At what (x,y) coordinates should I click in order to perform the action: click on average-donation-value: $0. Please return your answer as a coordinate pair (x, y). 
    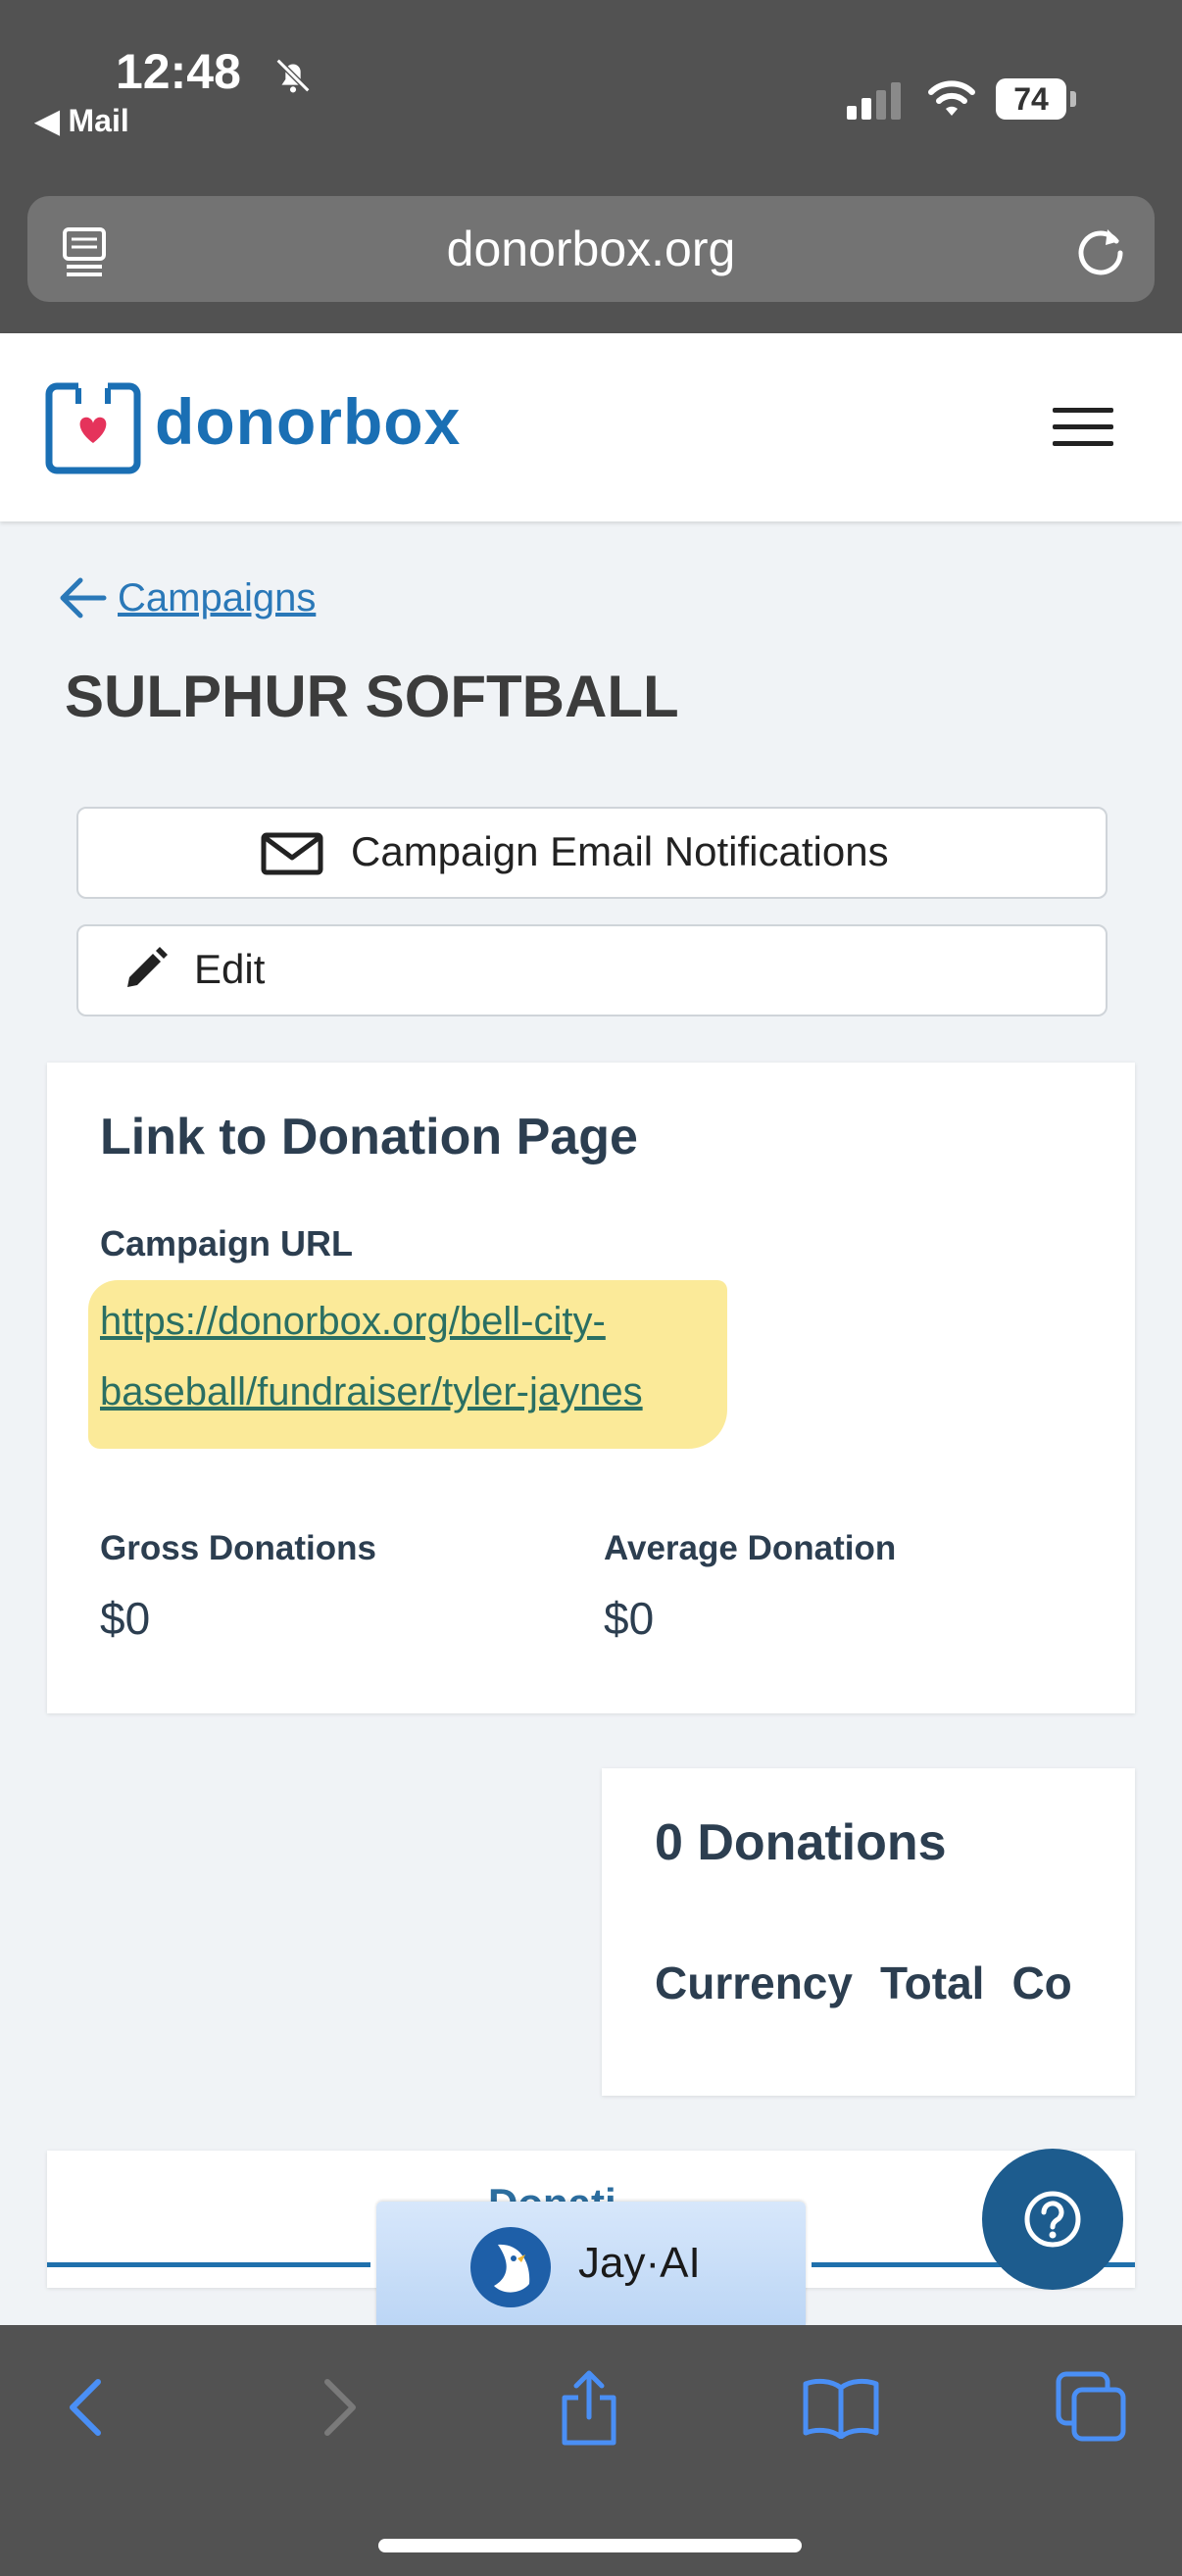
    Looking at the image, I should click on (629, 1618).